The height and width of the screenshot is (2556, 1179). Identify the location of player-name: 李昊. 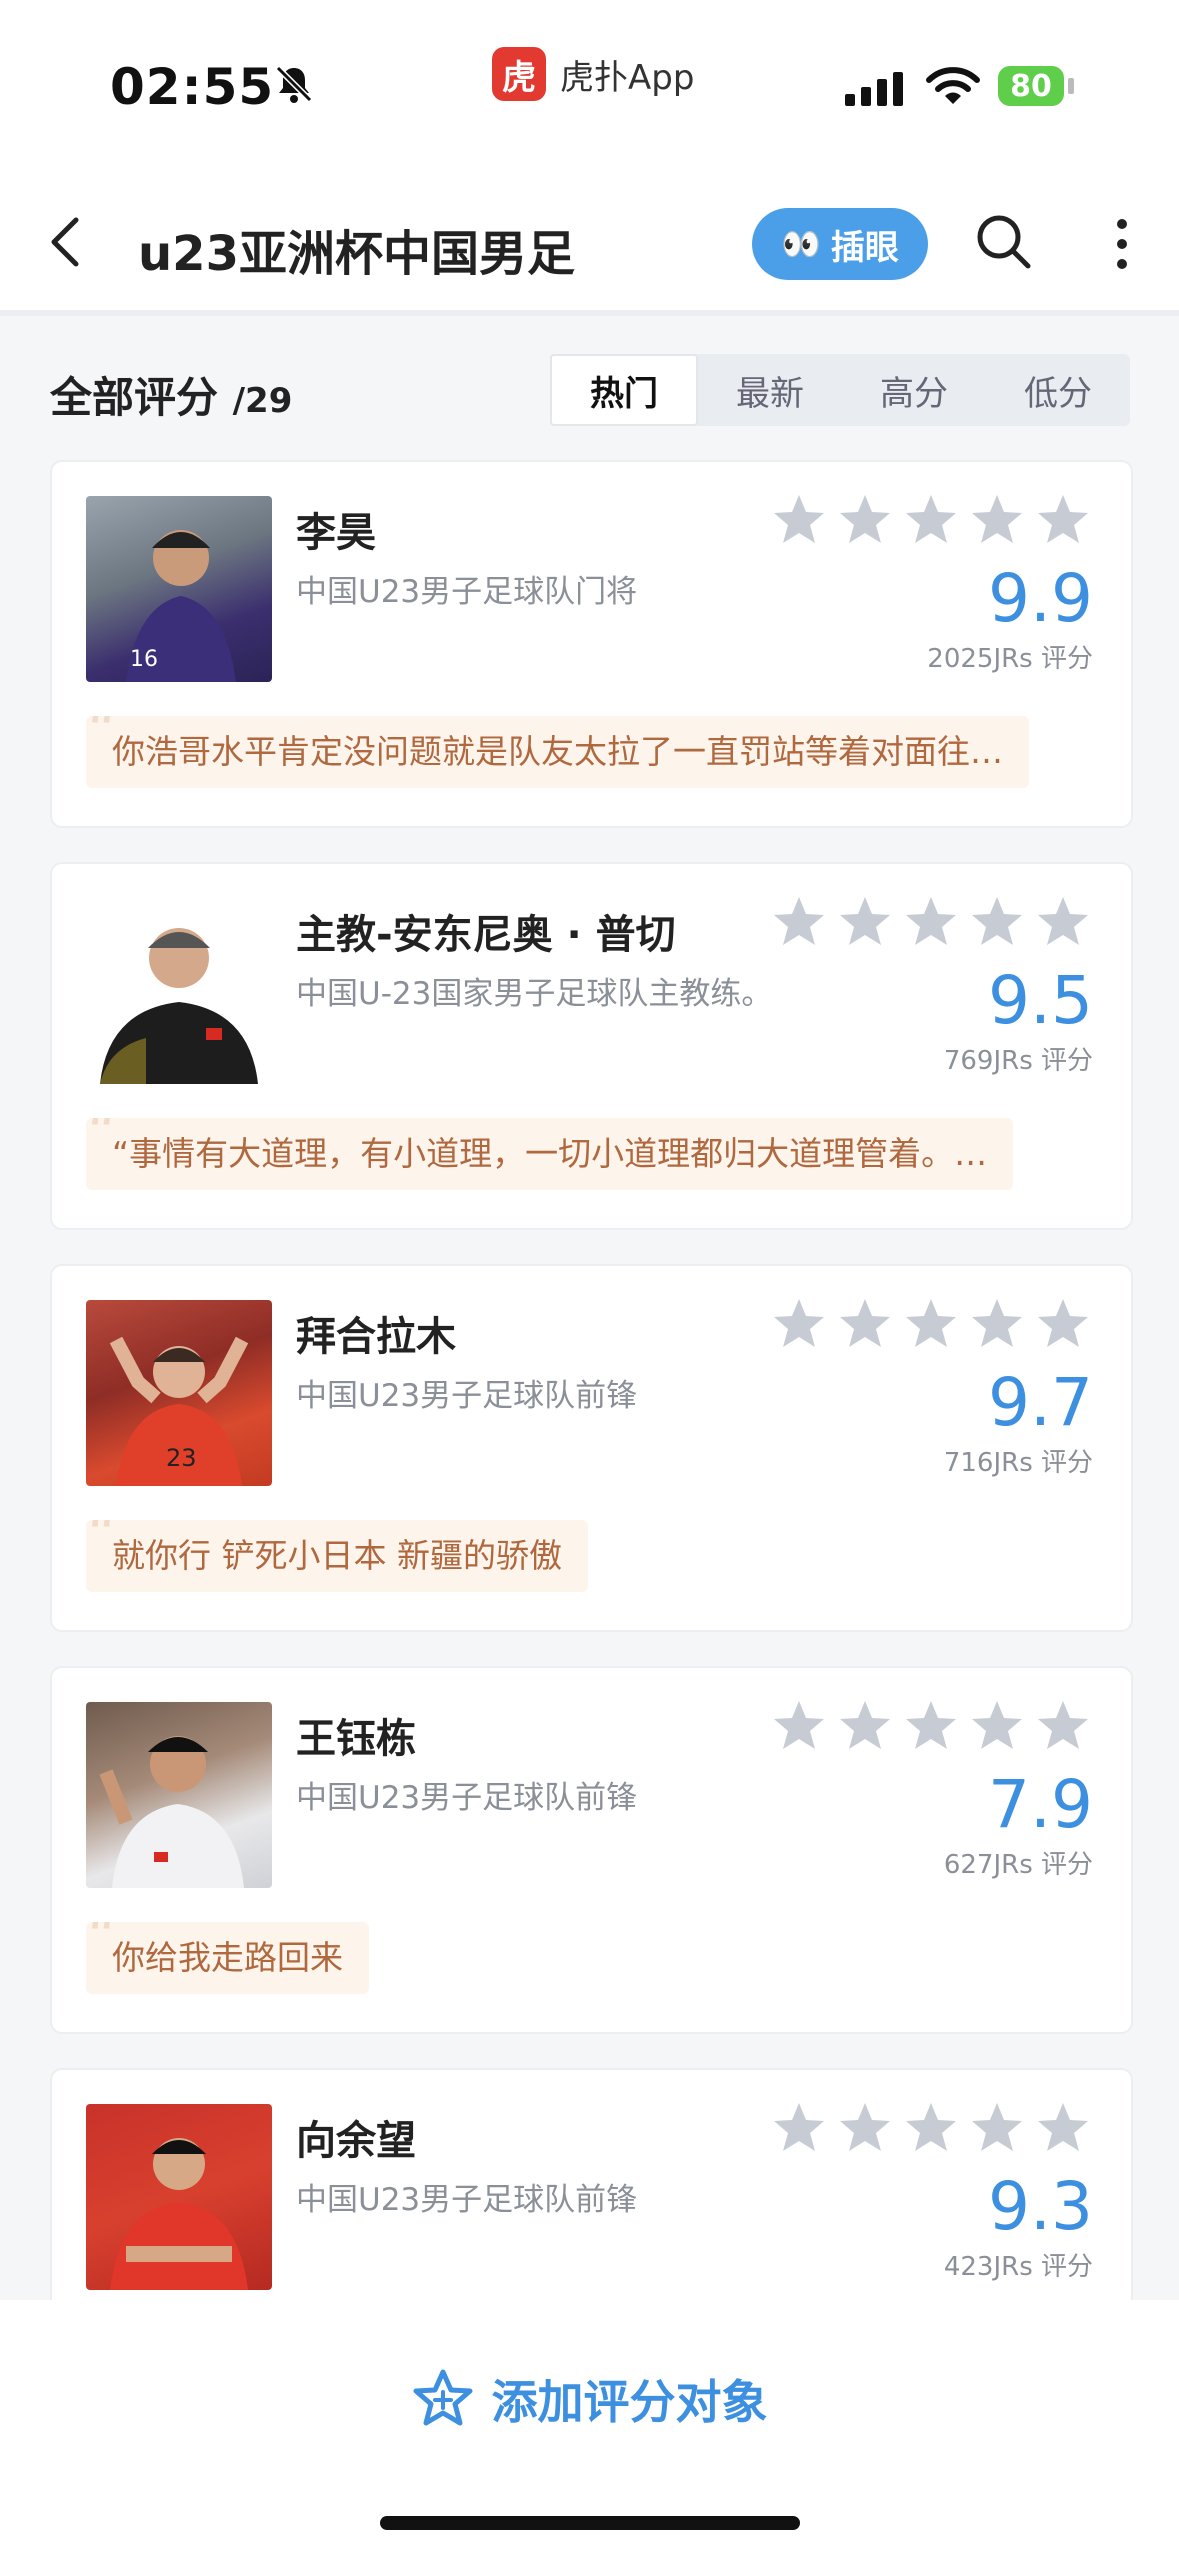
(336, 533).